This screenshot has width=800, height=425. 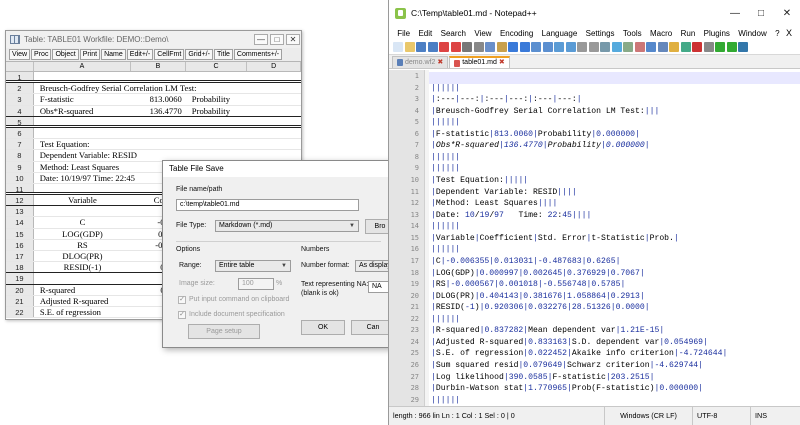 I want to click on menu-edit: Edit, so click(x=425, y=33).